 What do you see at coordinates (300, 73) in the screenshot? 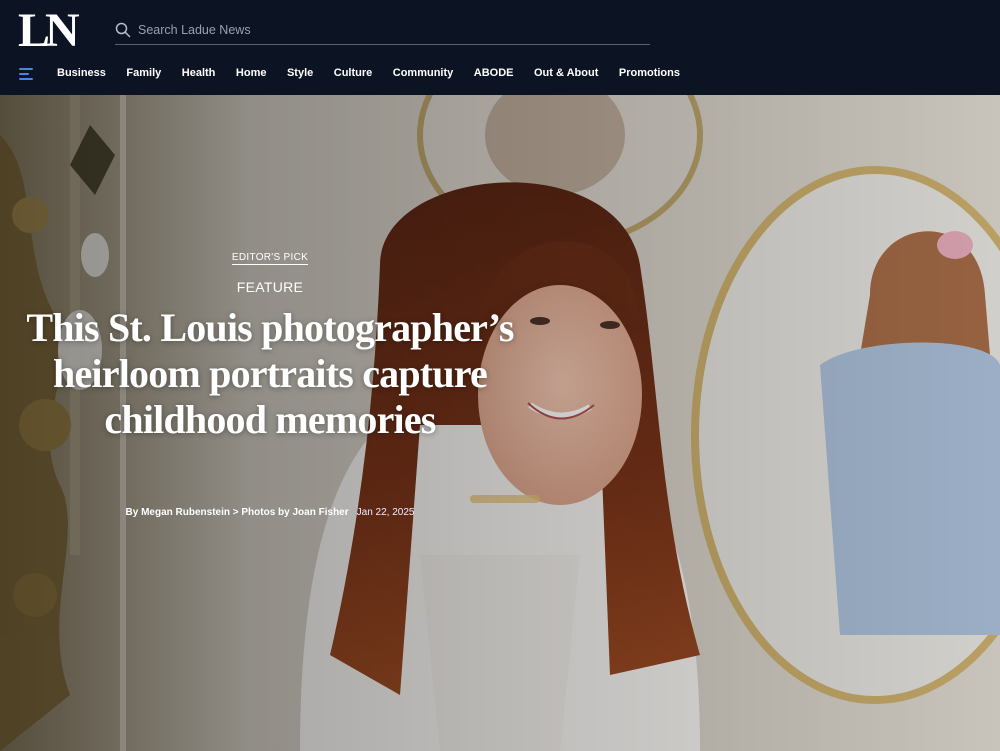
I see `nav-item-style: Style` at bounding box center [300, 73].